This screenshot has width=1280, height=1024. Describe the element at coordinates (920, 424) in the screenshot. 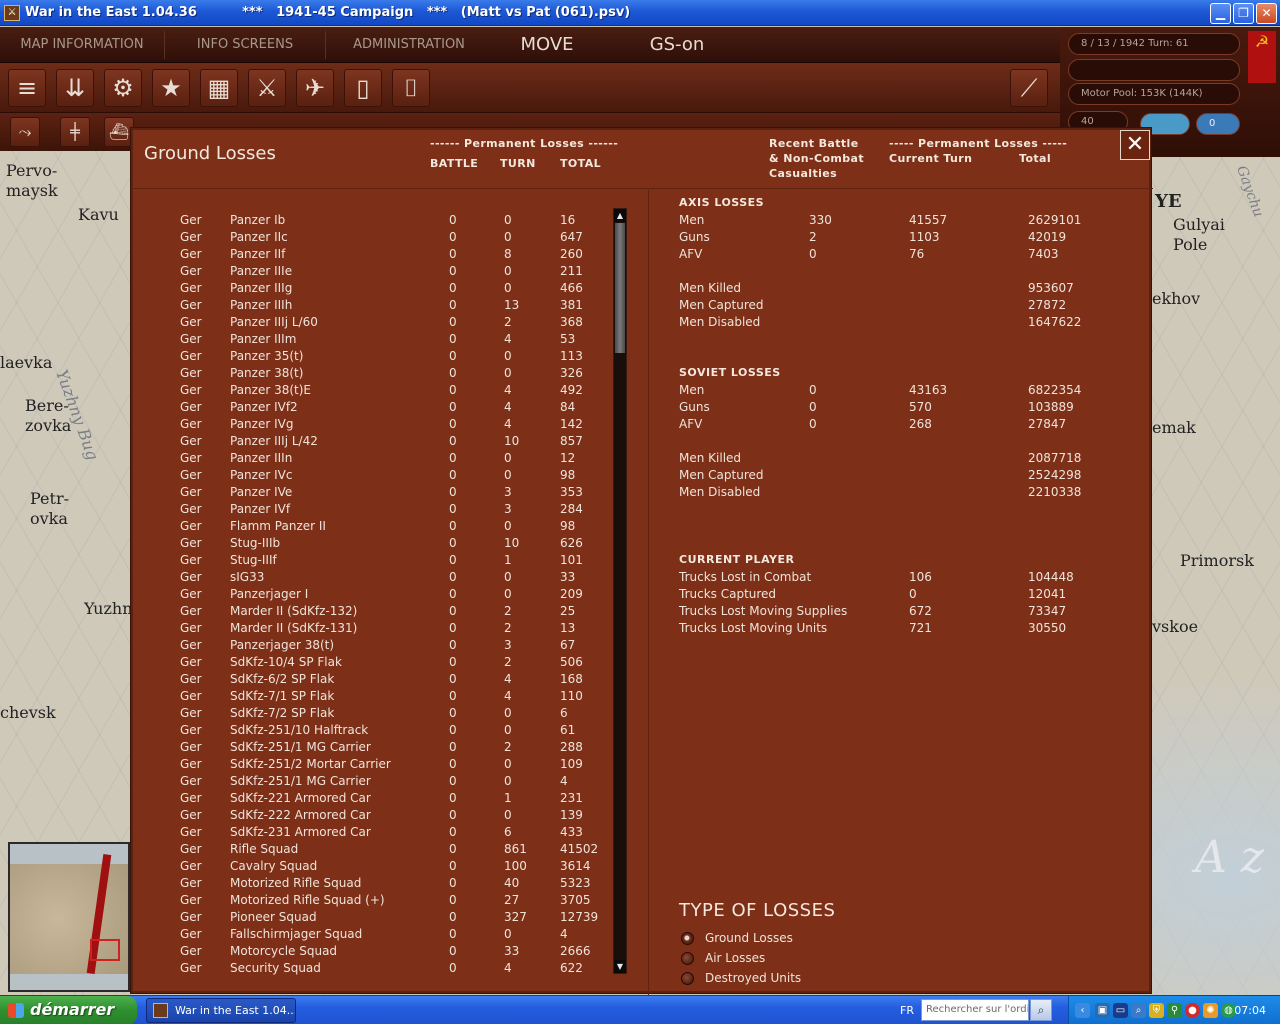

I see `stat-current-turn: 268` at that location.